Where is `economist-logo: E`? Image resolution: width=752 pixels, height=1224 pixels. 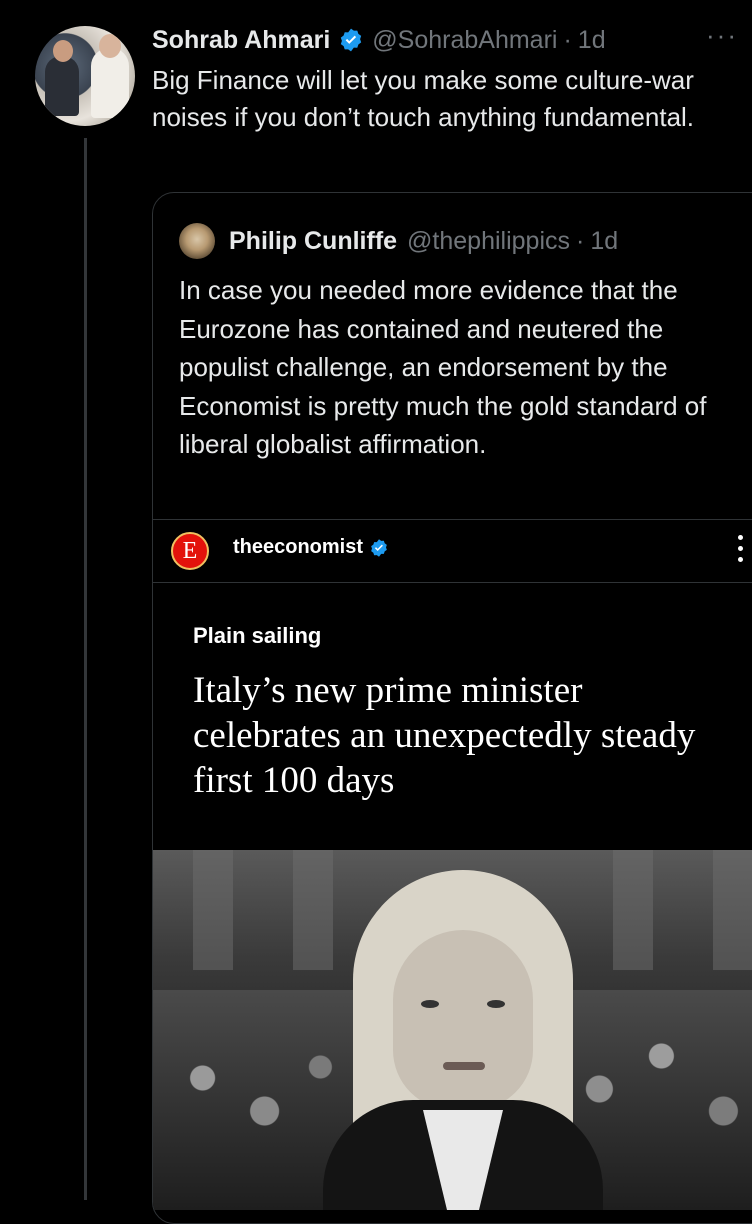
economist-logo: E is located at coordinates (190, 551).